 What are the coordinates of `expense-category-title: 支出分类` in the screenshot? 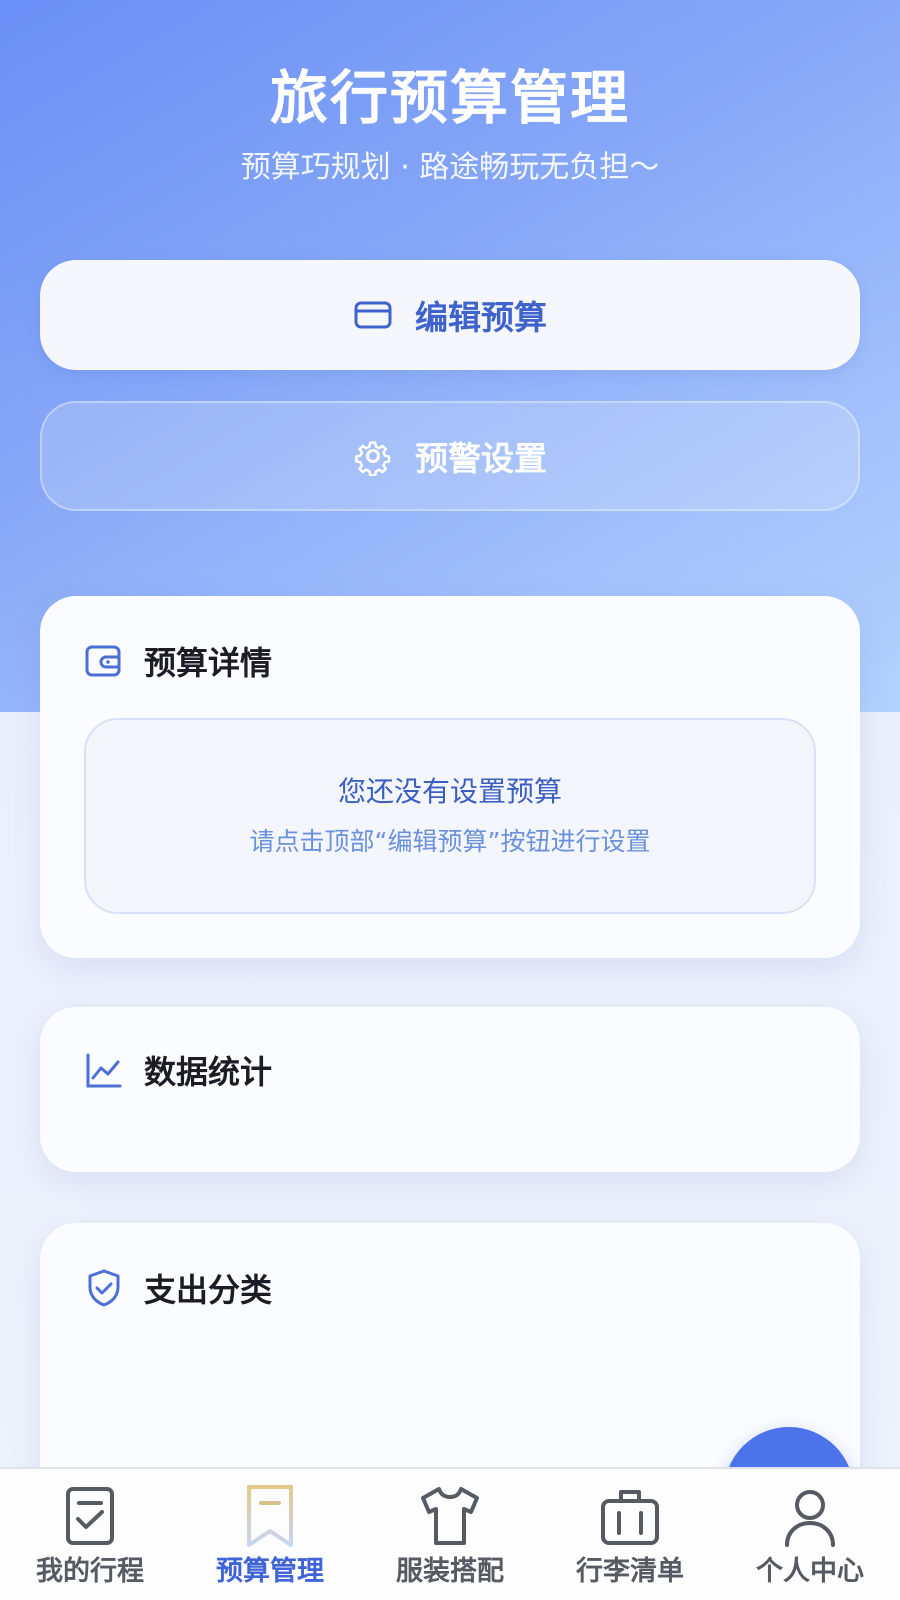 It's located at (208, 1290).